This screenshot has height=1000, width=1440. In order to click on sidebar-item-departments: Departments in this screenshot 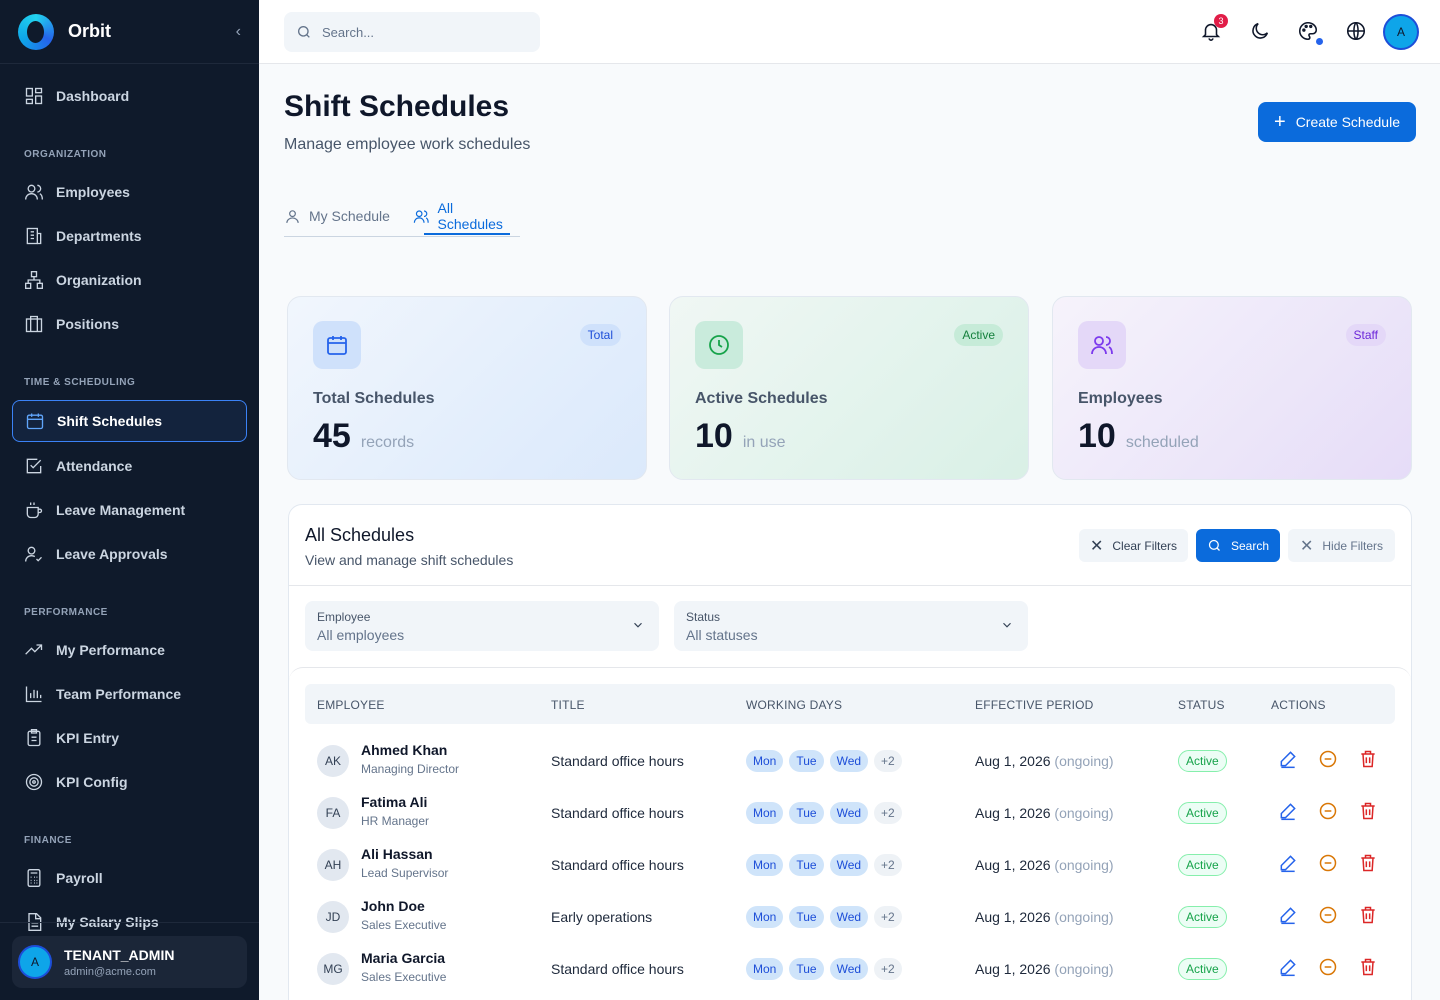, I will do `click(129, 236)`.